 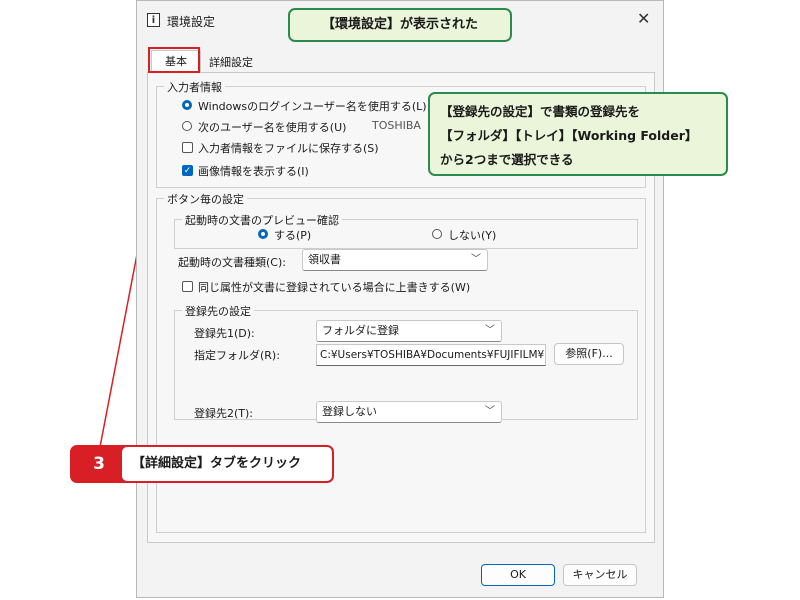 I want to click on preview-group-label: 起動時の文書のプレビュー確認, so click(x=262, y=220).